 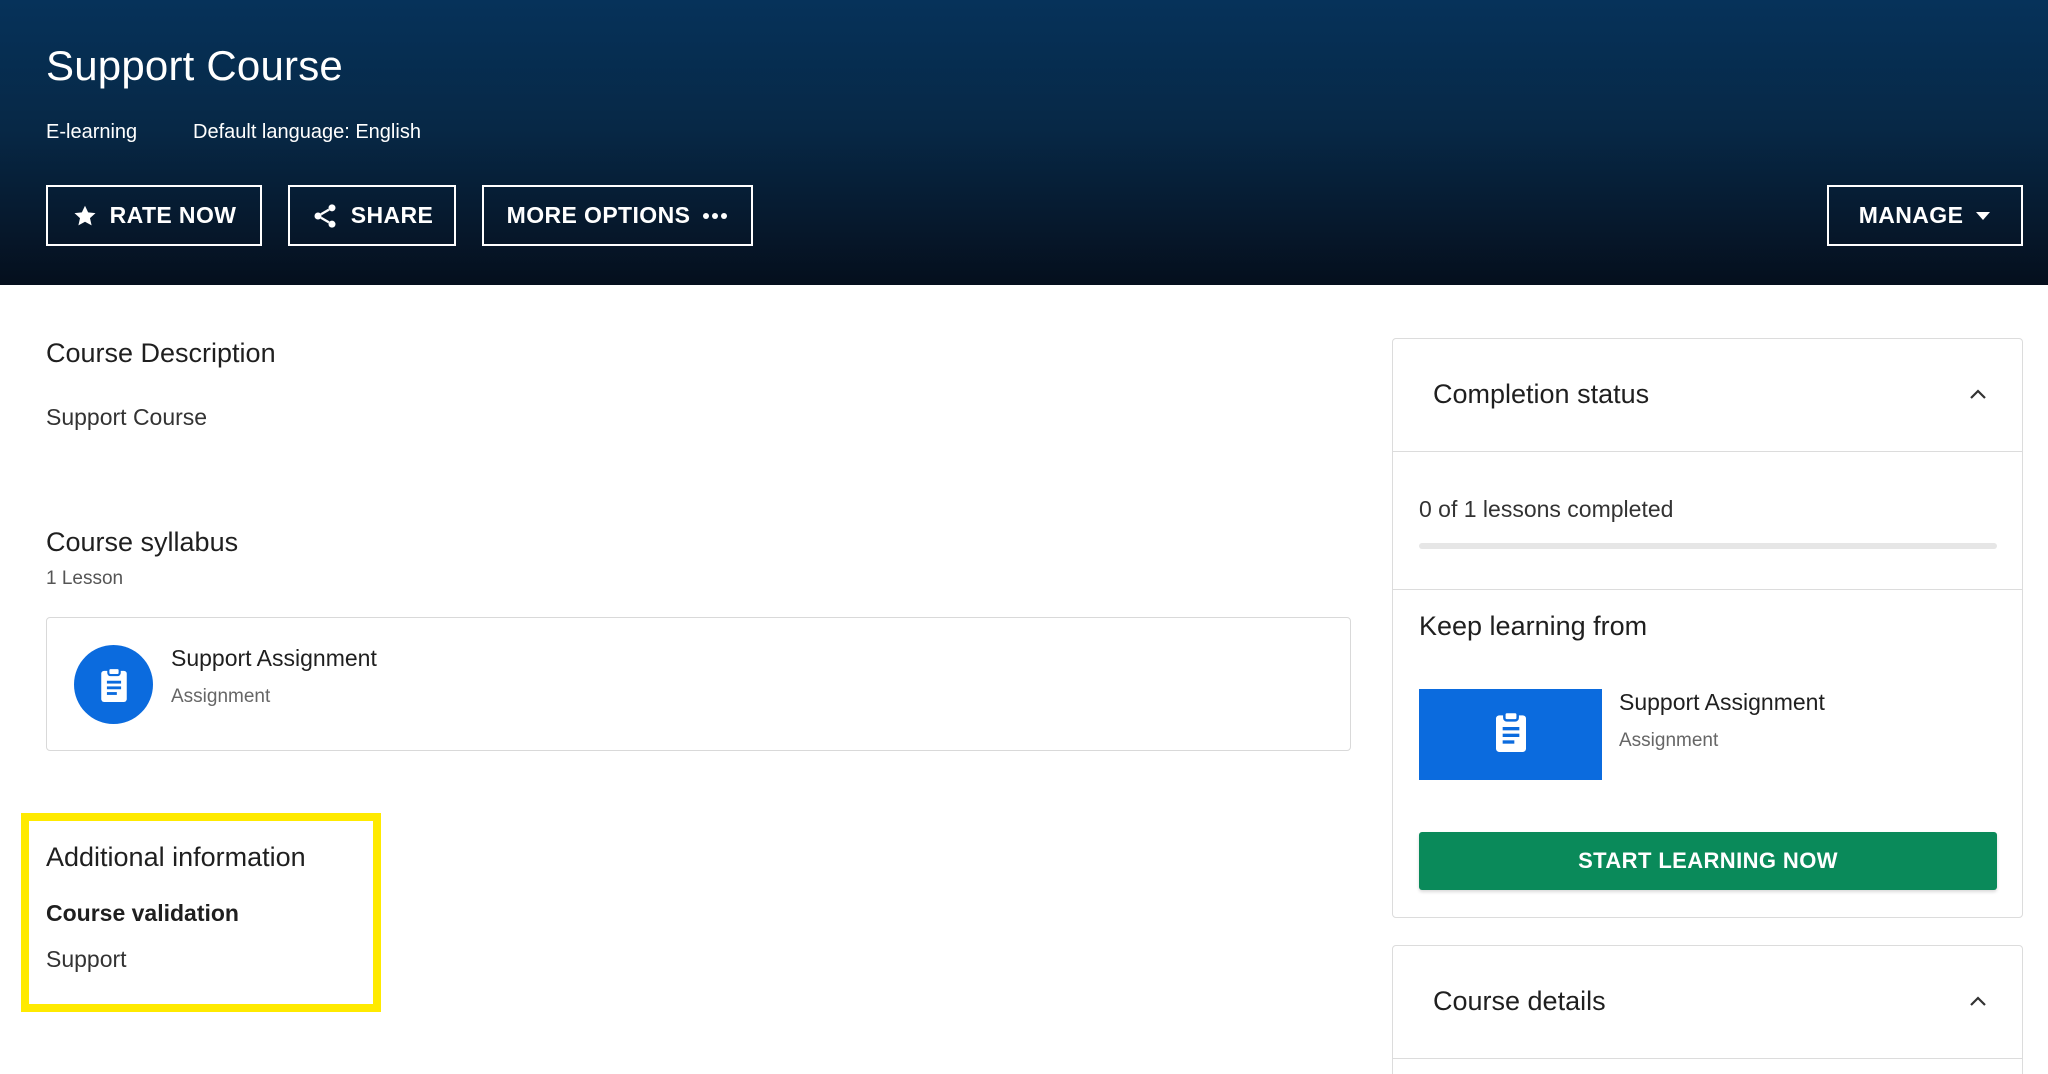 I want to click on manage-button: MANAGE, so click(x=1925, y=215).